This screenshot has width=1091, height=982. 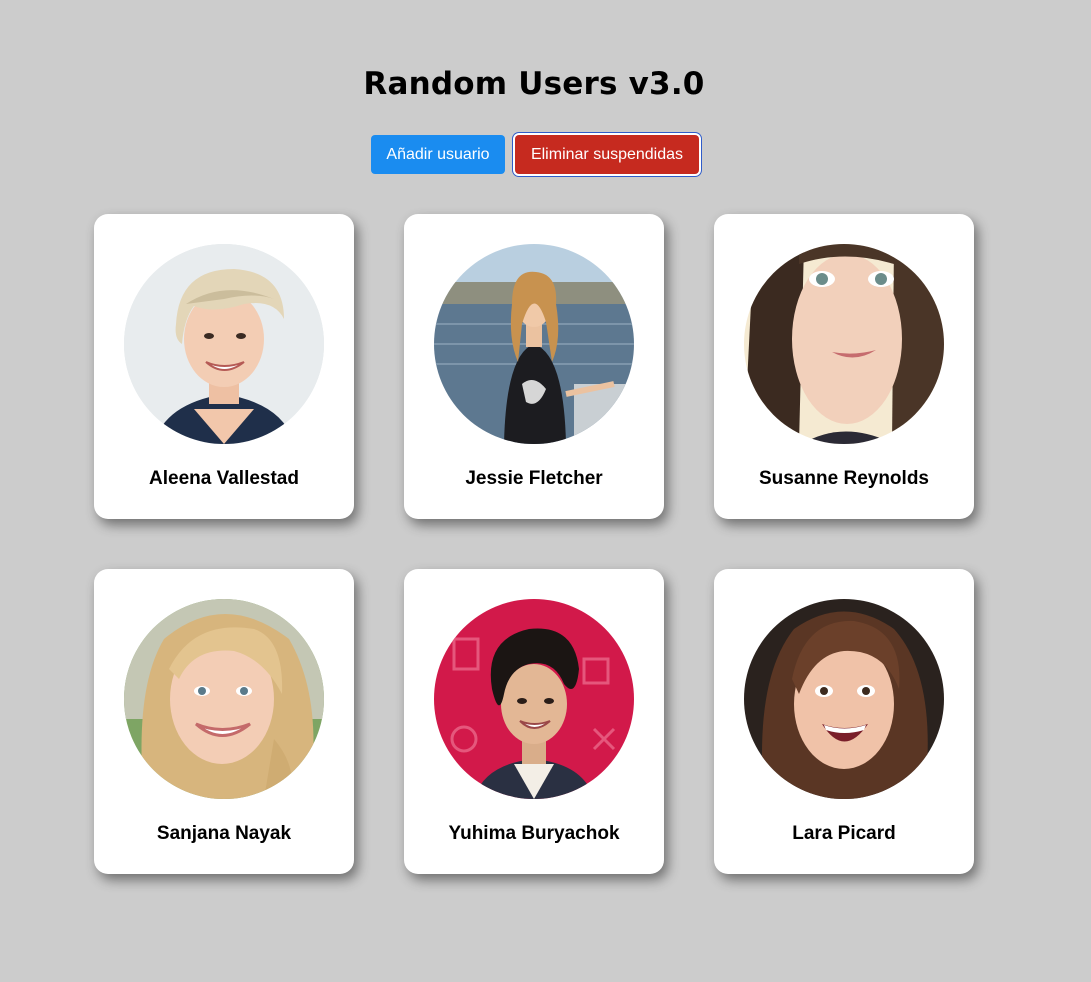 What do you see at coordinates (607, 154) in the screenshot?
I see `remove-suspended-button: Eliminar suspendidas` at bounding box center [607, 154].